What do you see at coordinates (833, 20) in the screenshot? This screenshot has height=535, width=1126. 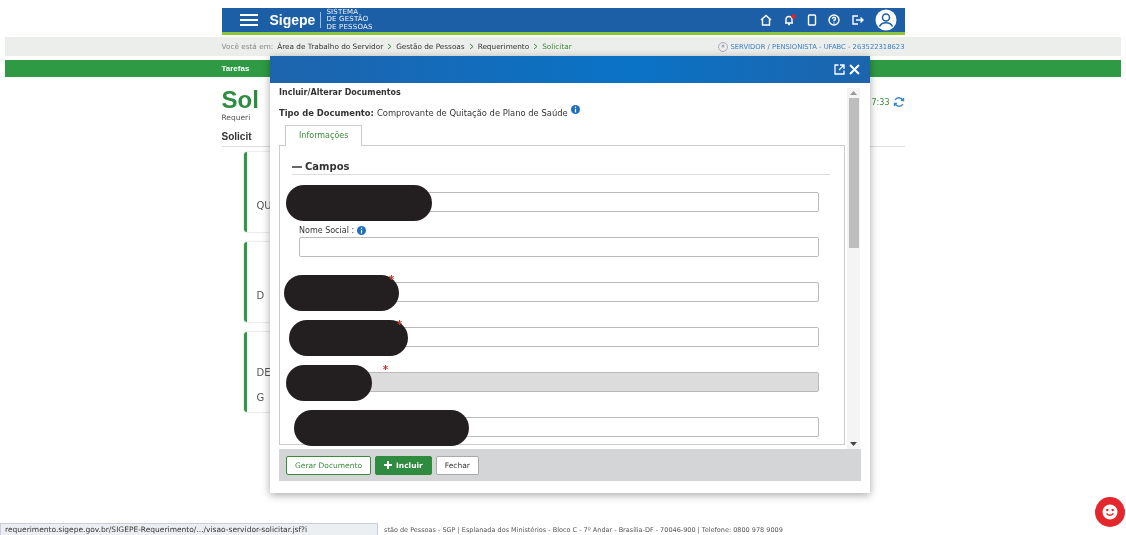 I see `help-icon` at bounding box center [833, 20].